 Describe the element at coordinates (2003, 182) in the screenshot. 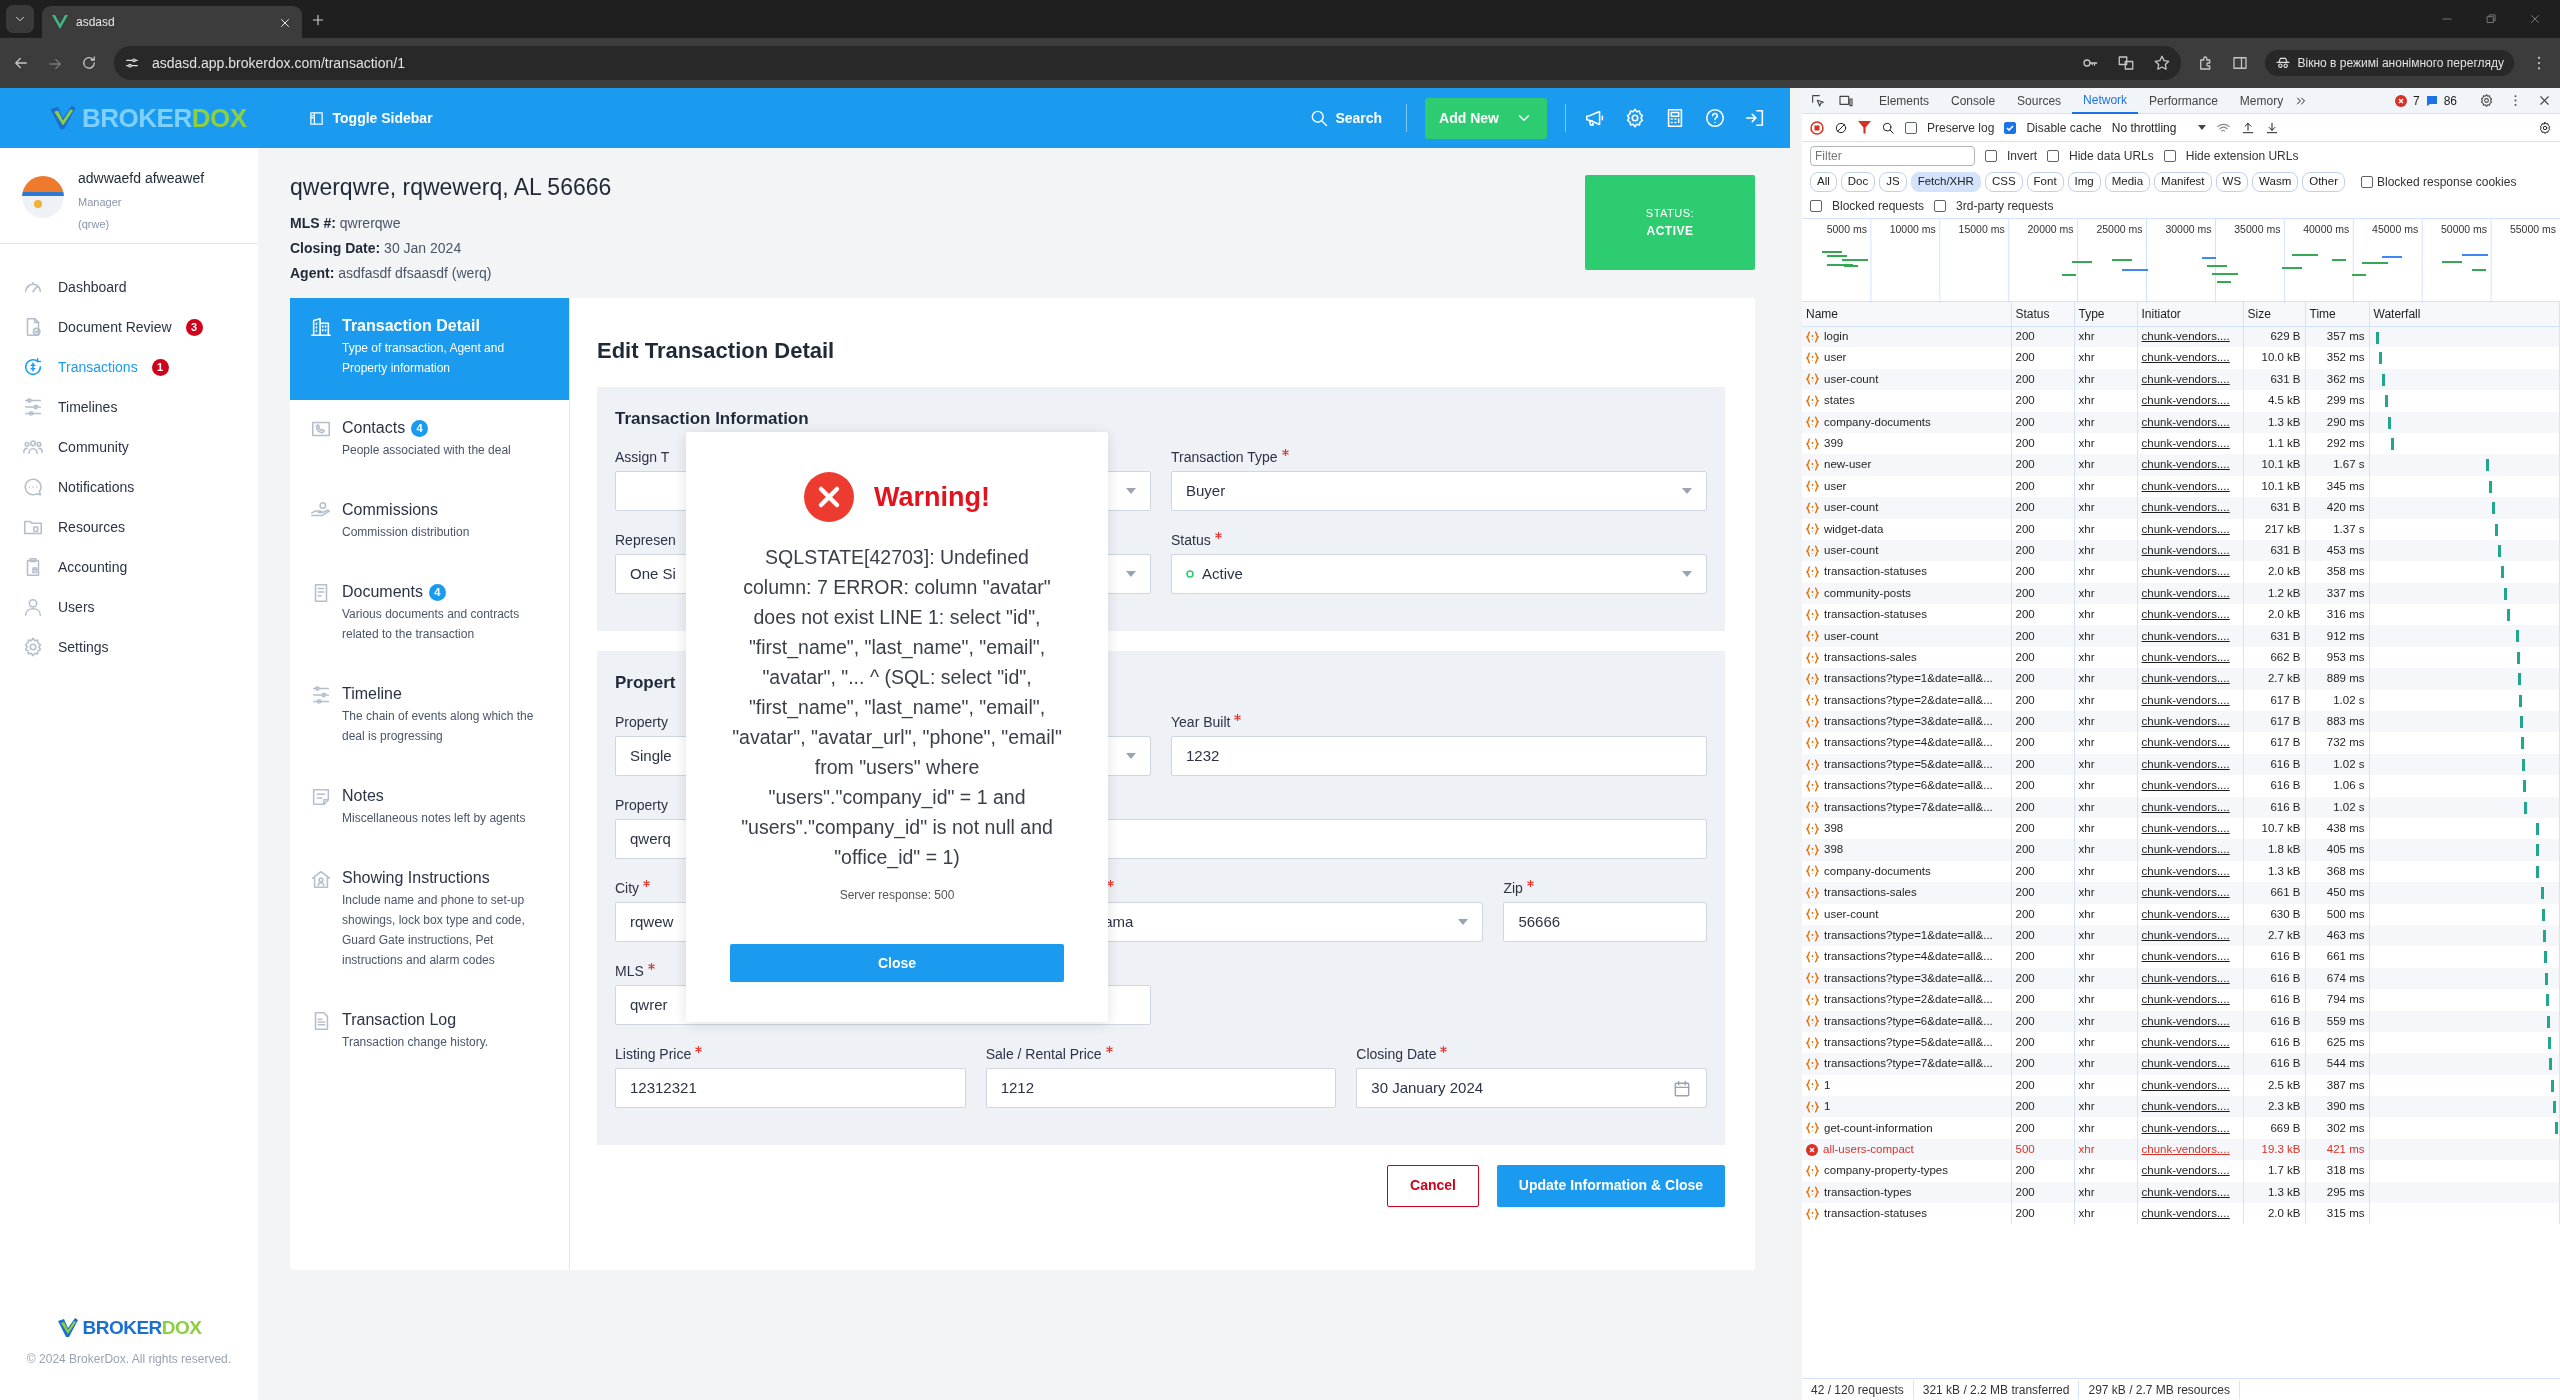

I see `type-filter: CSS` at that location.